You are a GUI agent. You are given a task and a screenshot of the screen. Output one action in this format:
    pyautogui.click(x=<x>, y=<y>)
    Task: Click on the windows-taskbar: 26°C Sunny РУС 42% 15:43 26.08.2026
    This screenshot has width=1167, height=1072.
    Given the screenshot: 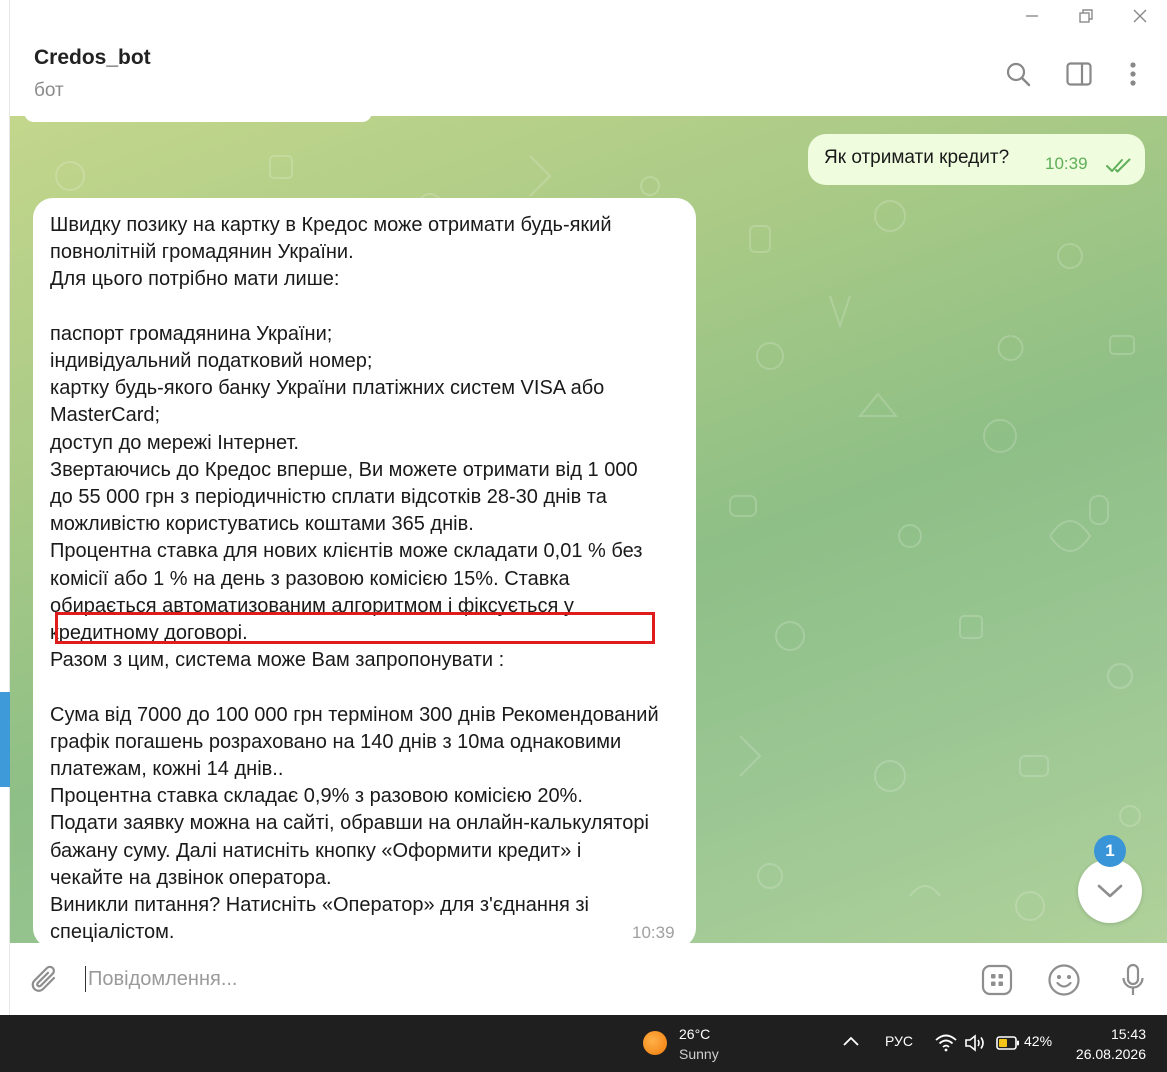 What is the action you would take?
    pyautogui.click(x=583, y=1043)
    